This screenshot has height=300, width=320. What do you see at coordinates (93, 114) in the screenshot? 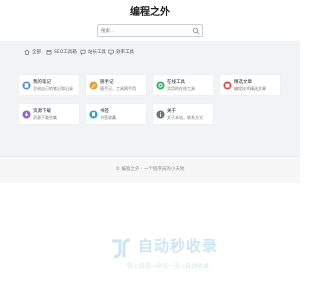
I see `bookmark-icon` at bounding box center [93, 114].